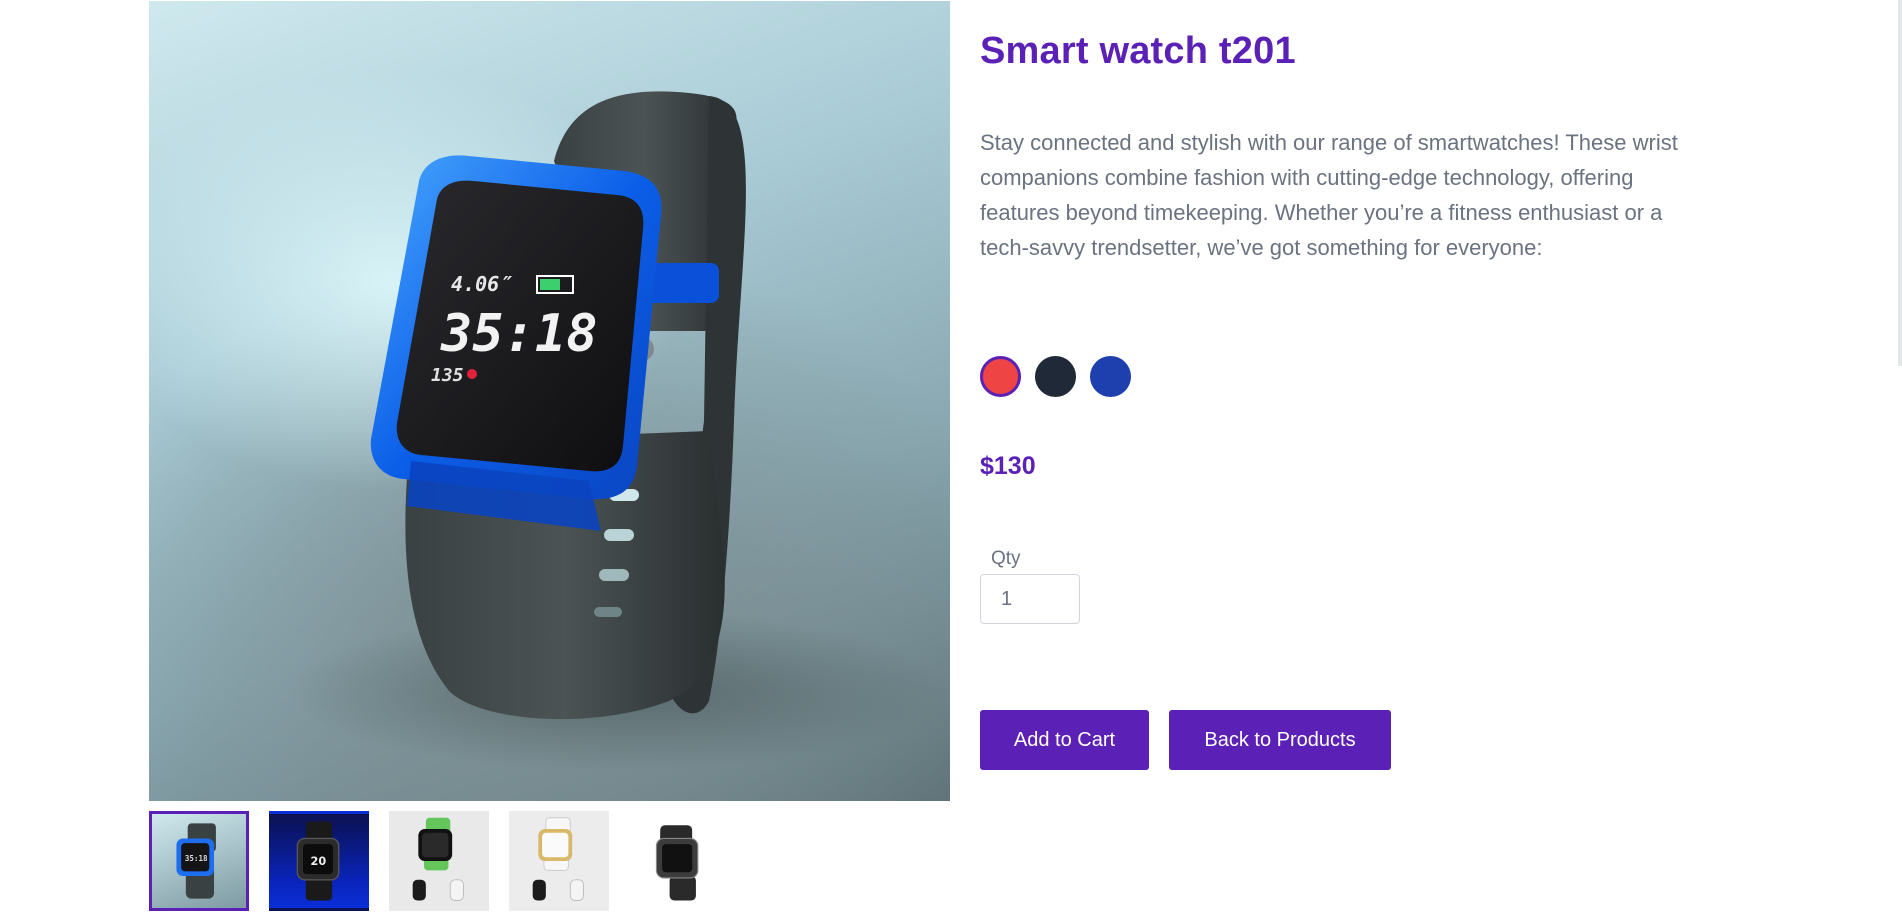  Describe the element at coordinates (1006, 558) in the screenshot. I see `quantity-label: Qty` at that location.